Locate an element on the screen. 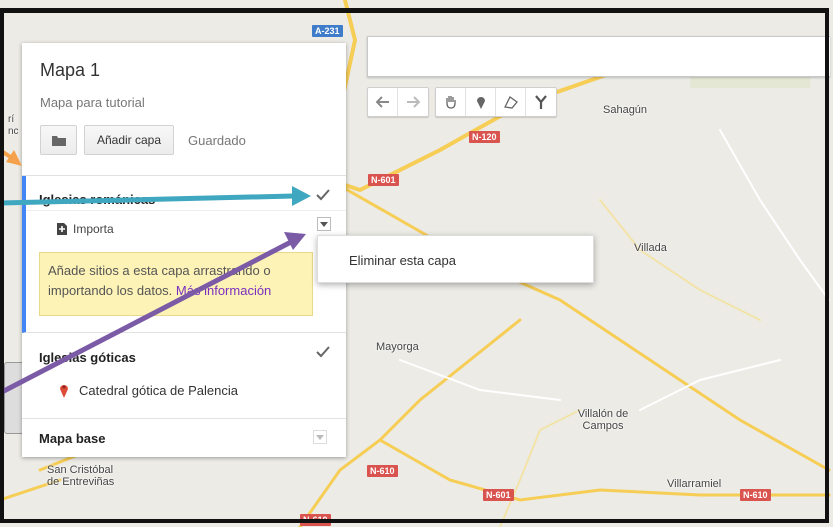  redo-icon is located at coordinates (413, 102).